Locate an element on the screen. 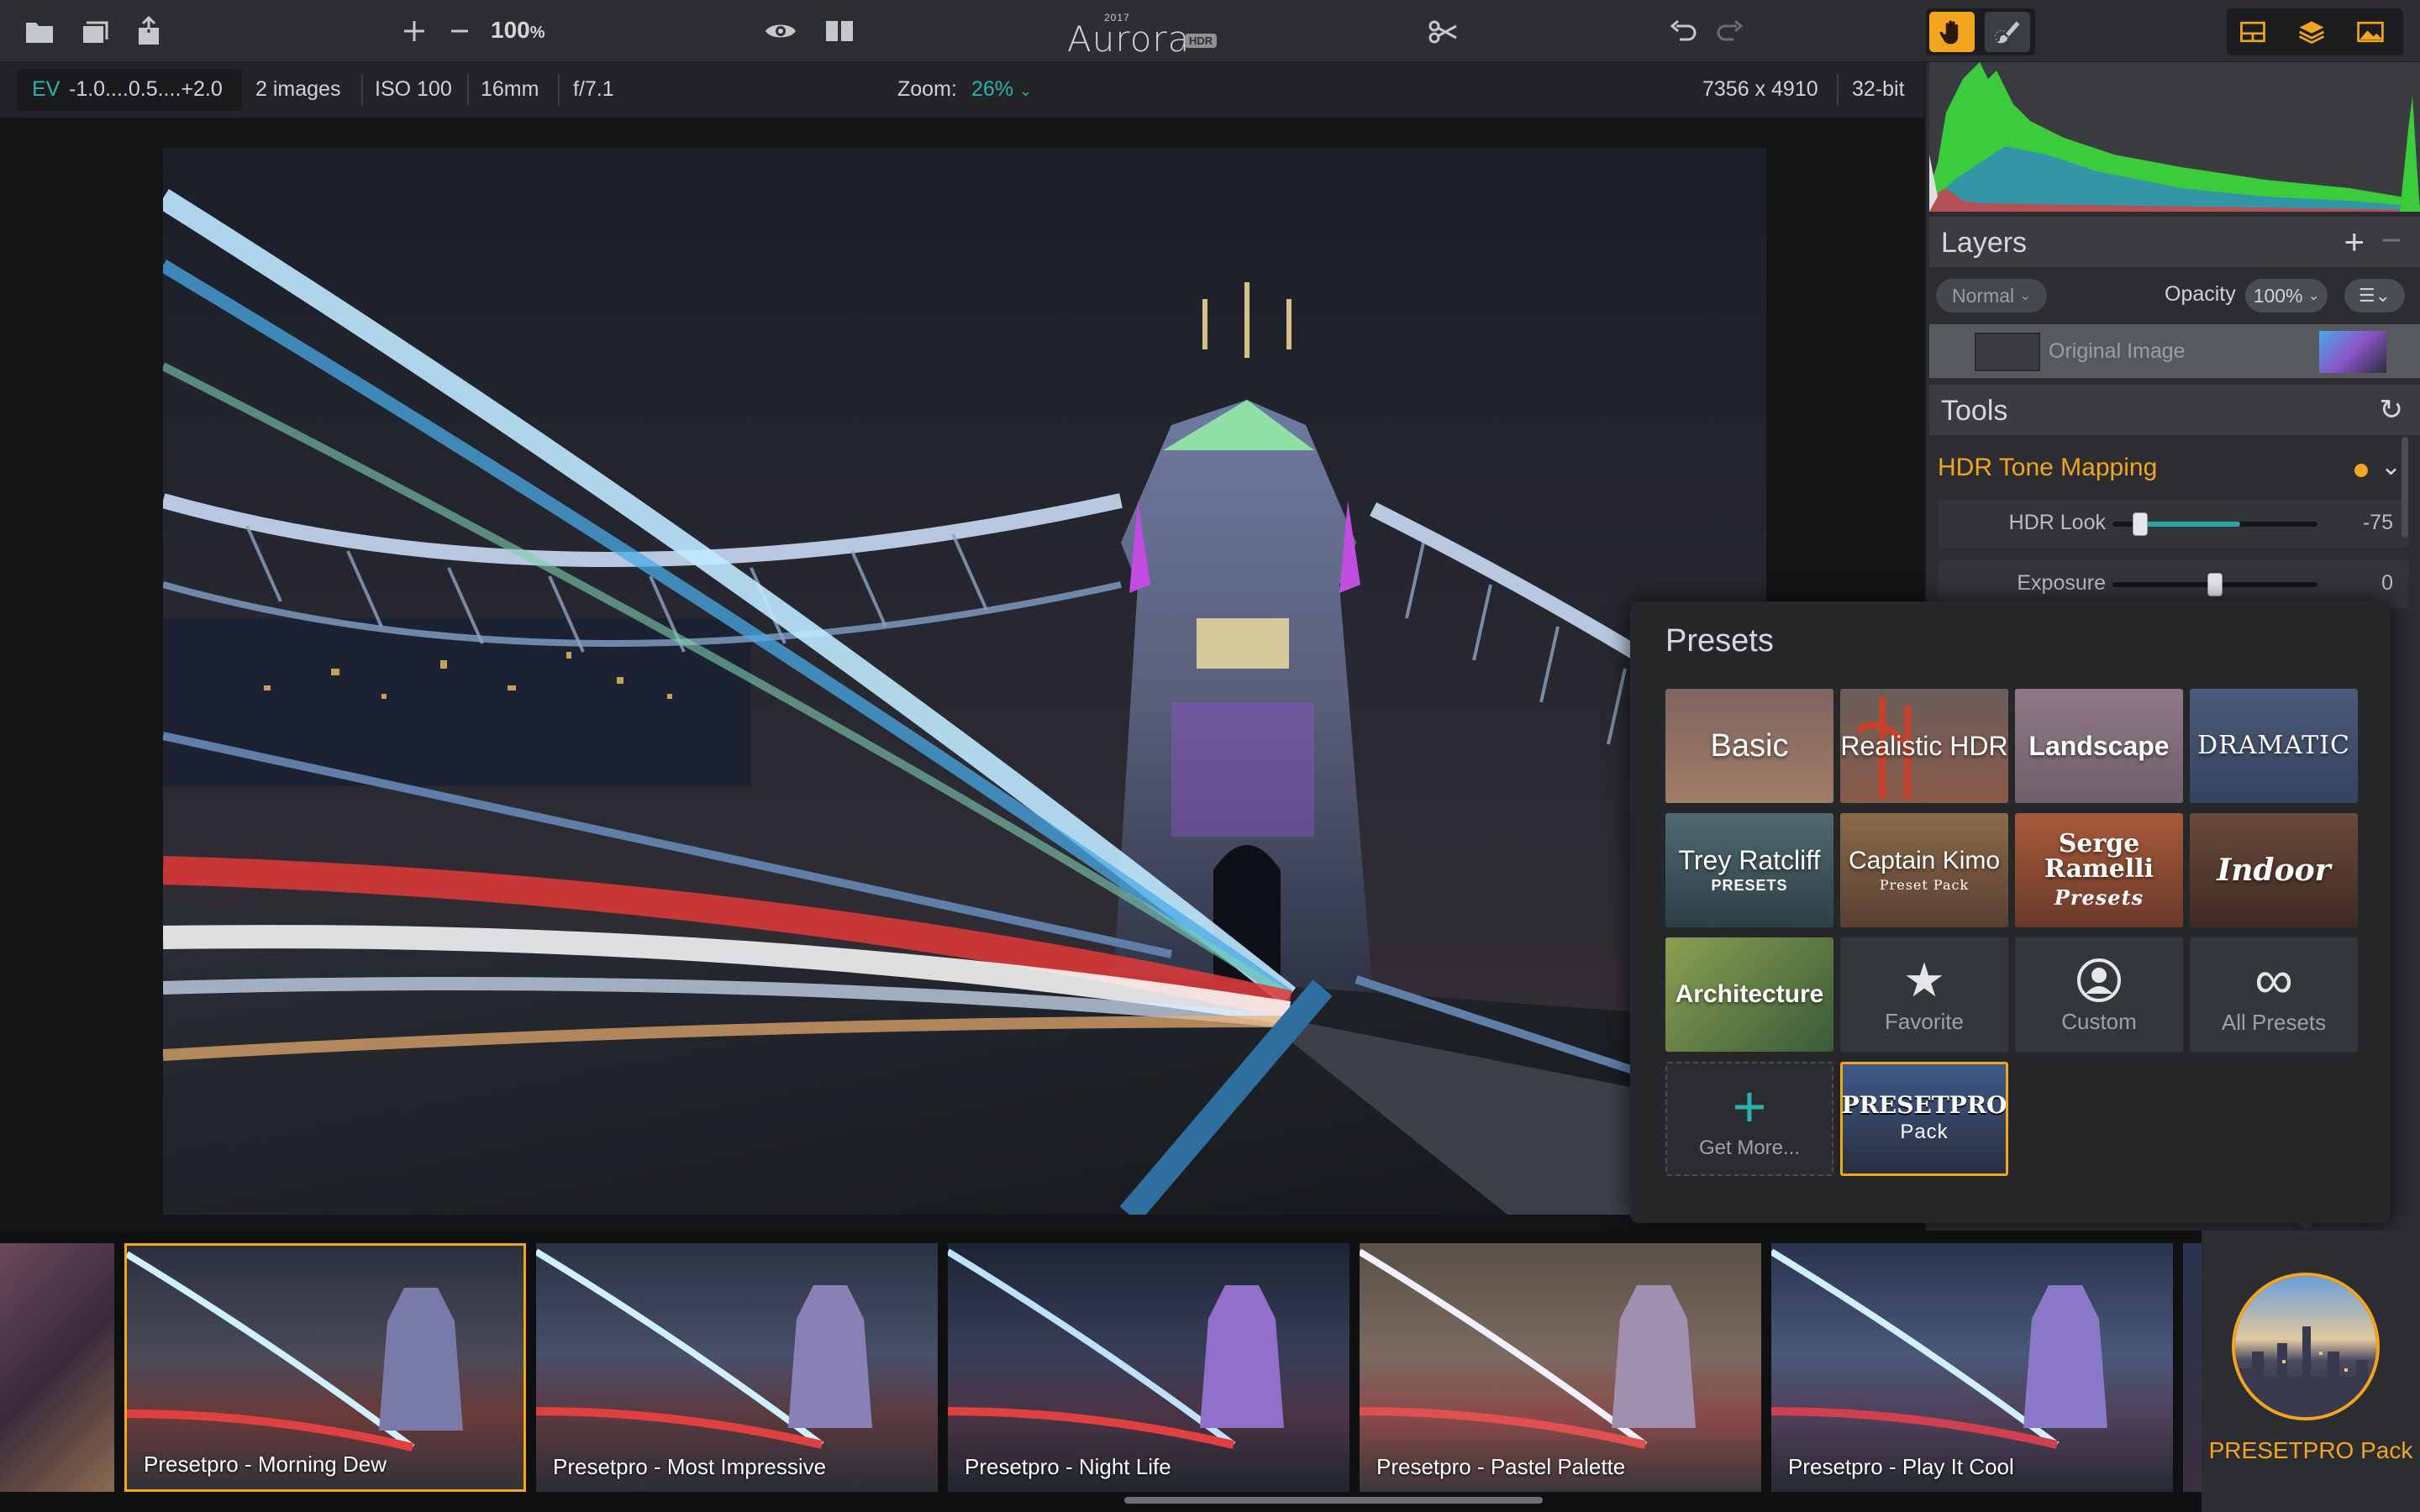 This screenshot has height=1512, width=2420. preset-realistic-hdr: Realistic HDR is located at coordinates (1924, 746).